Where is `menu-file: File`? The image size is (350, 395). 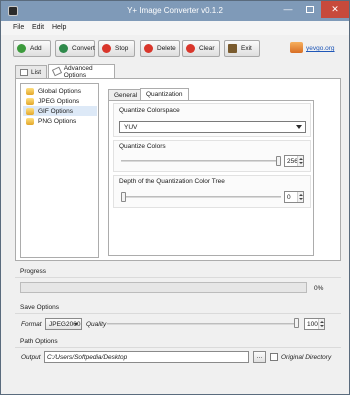 menu-file: File is located at coordinates (18, 27).